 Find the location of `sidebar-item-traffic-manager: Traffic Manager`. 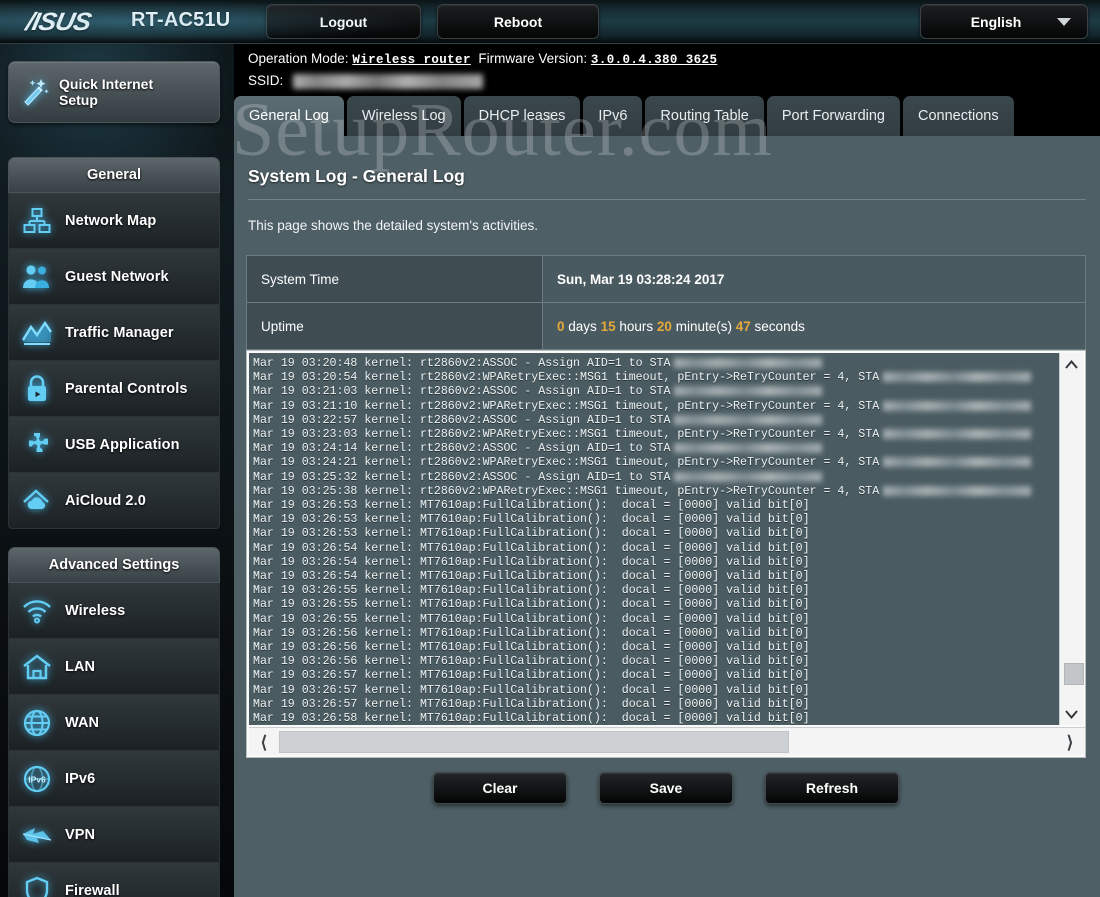

sidebar-item-traffic-manager: Traffic Manager is located at coordinates (114, 333).